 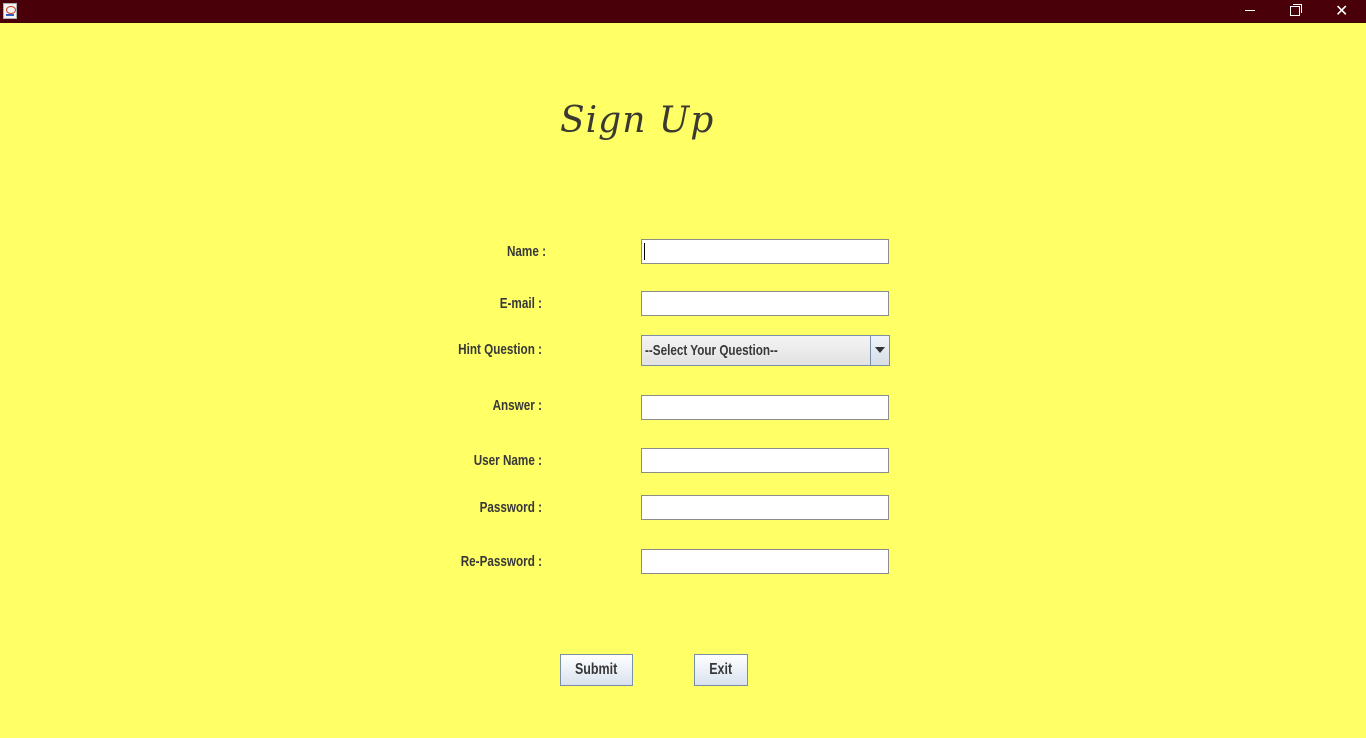 What do you see at coordinates (517, 405) in the screenshot?
I see `answer-label: Answer :` at bounding box center [517, 405].